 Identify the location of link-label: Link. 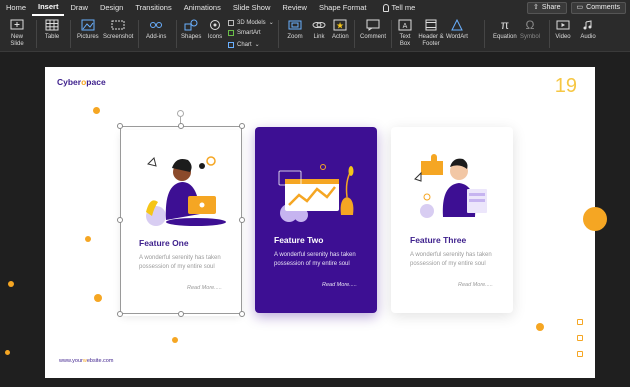
(319, 37).